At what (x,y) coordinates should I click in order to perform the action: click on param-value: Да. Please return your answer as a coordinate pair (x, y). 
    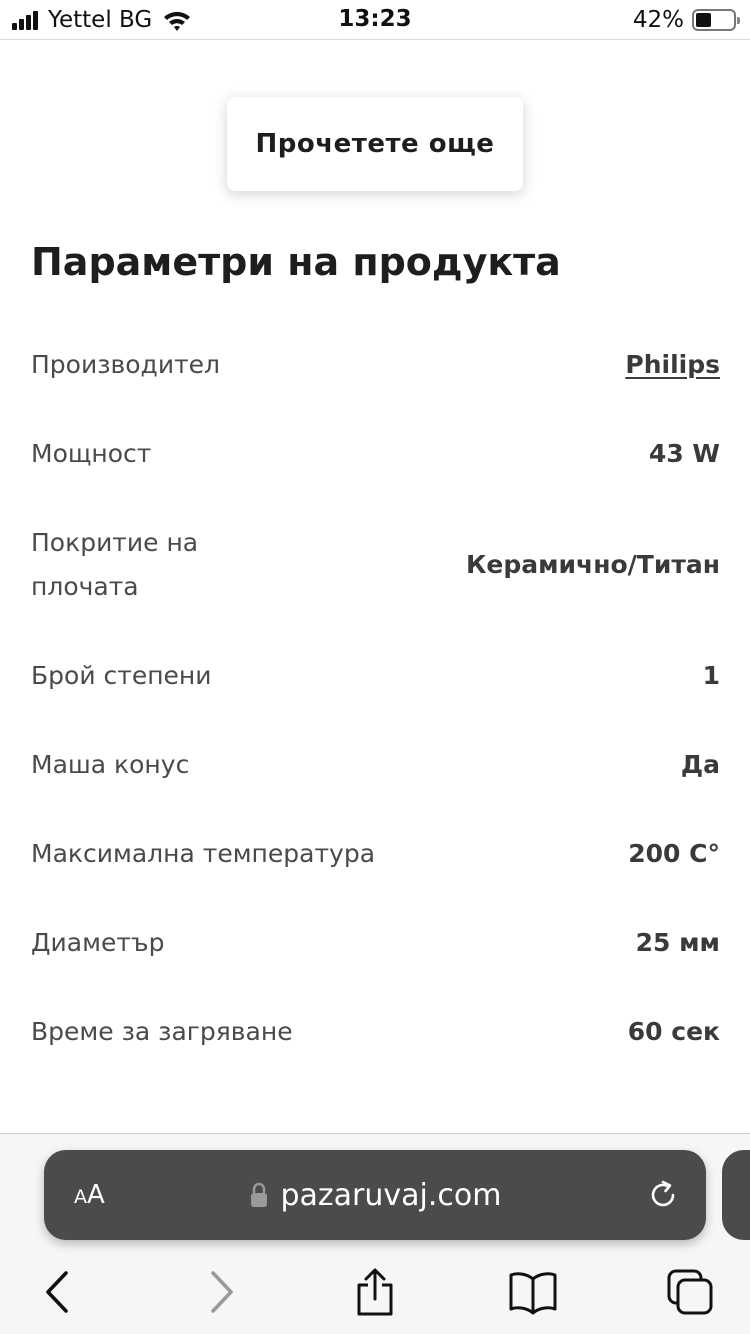
    Looking at the image, I should click on (700, 764).